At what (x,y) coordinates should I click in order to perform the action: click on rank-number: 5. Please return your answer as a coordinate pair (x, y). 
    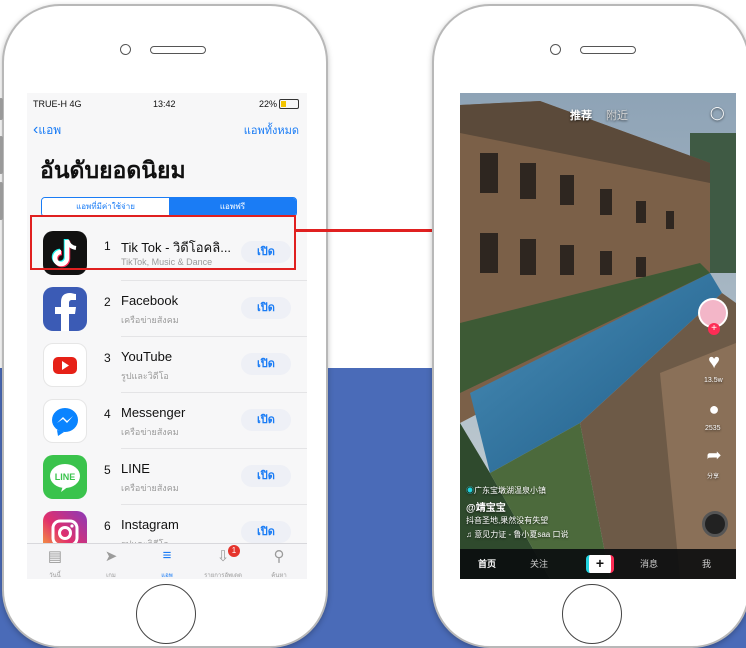
    Looking at the image, I should click on (107, 470).